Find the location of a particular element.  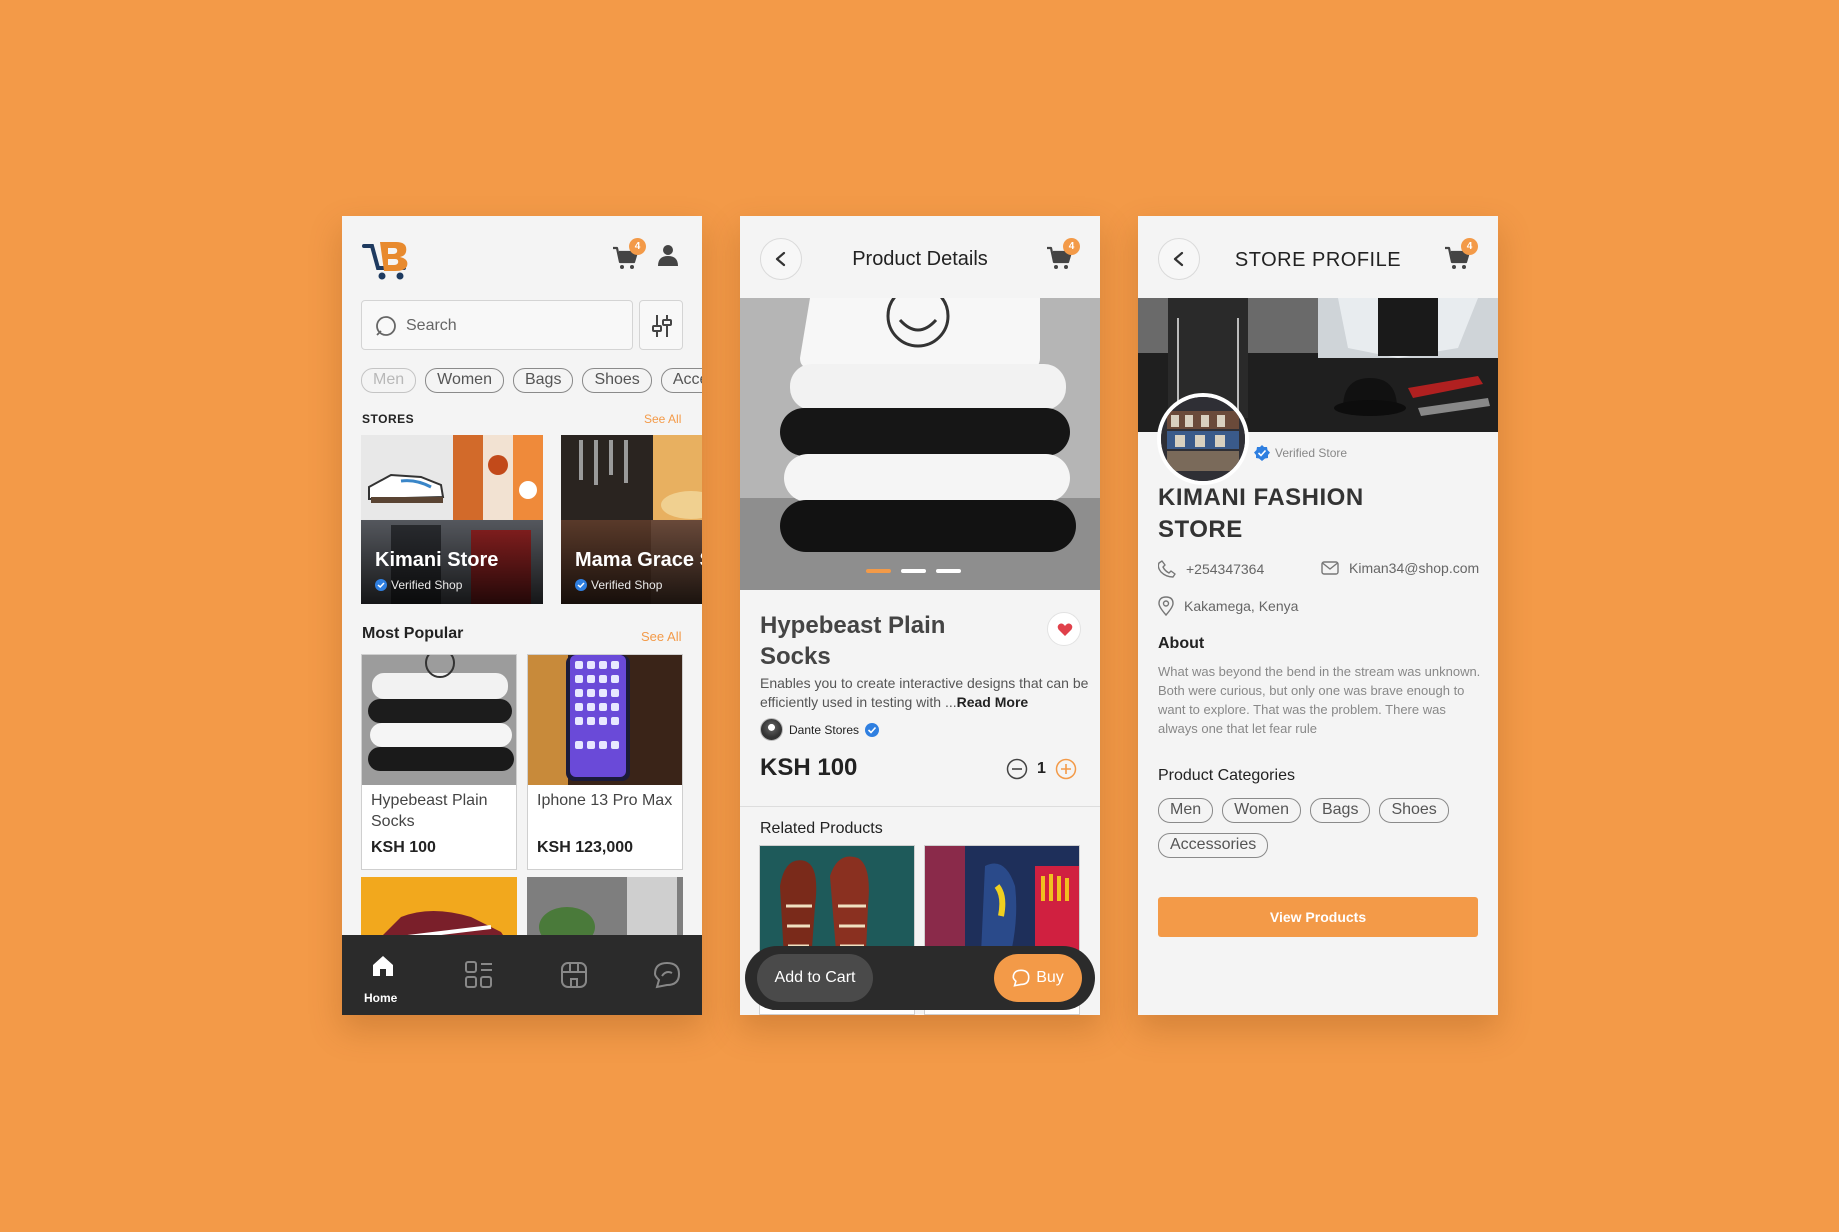

purchase-bar: Add to Cart Buy is located at coordinates (920, 978).